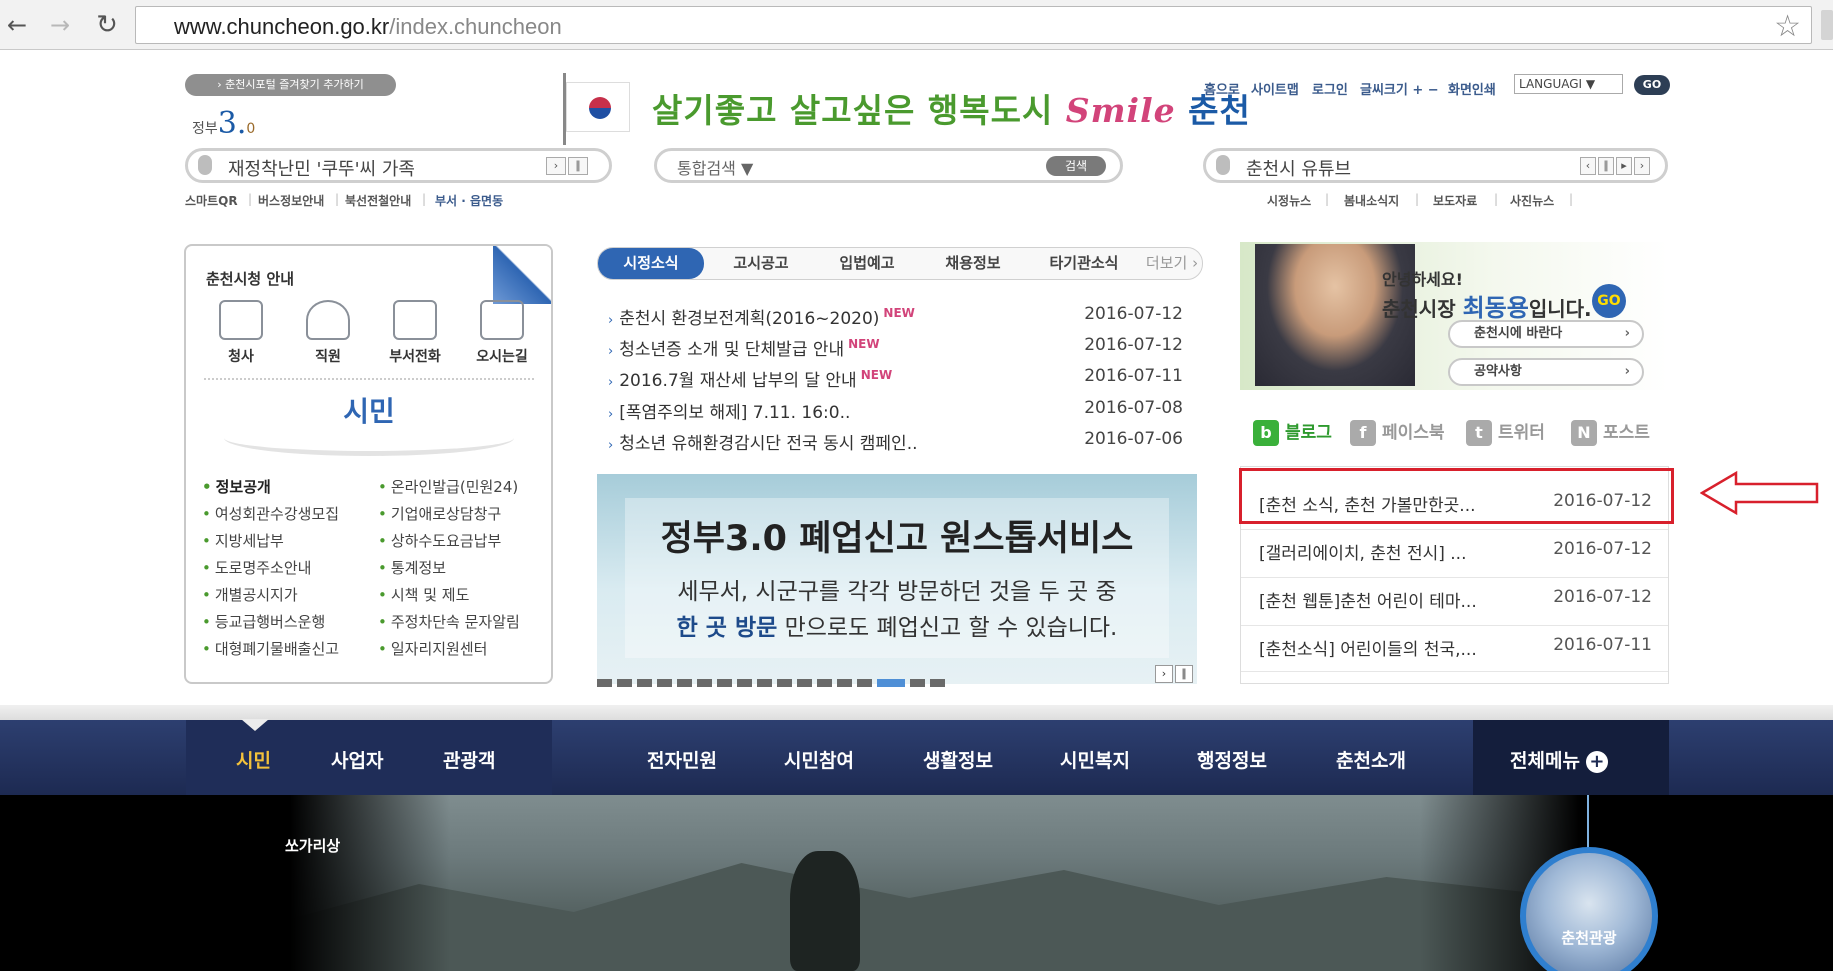 The image size is (1833, 971). I want to click on ticker-prev-icon: ‹, so click(1588, 166).